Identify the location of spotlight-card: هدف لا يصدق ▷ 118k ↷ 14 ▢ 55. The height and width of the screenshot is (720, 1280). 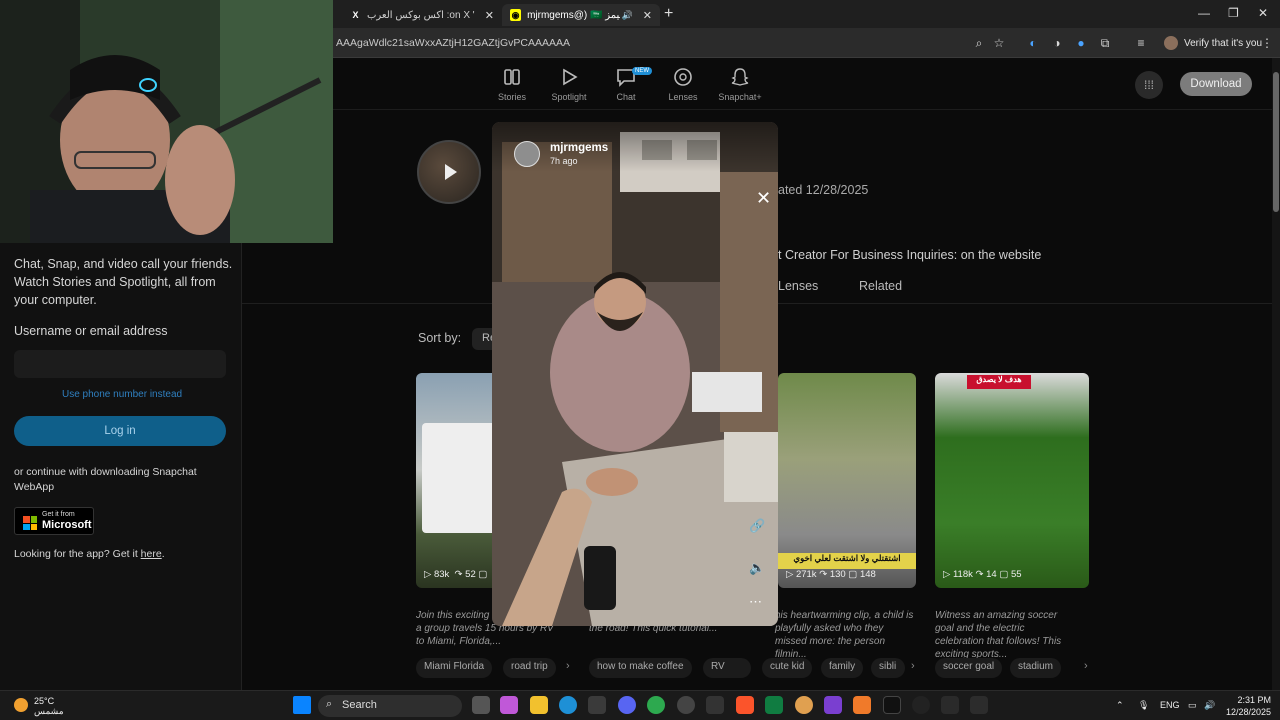
(1012, 480).